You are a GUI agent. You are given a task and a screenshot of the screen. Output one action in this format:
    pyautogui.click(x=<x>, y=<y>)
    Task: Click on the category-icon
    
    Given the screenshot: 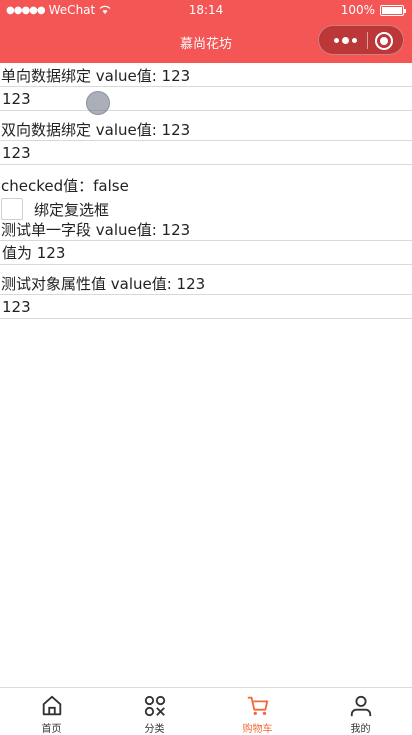 What is the action you would take?
    pyautogui.click(x=154, y=706)
    